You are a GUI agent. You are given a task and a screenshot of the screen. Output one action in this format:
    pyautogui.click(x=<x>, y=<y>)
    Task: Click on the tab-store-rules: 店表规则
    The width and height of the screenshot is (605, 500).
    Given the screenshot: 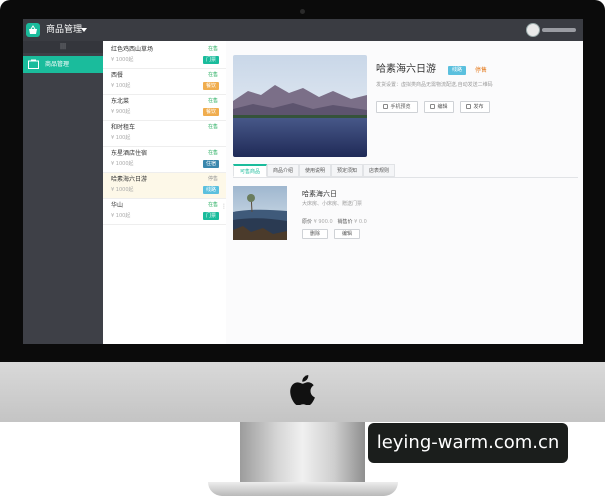 What is the action you would take?
    pyautogui.click(x=379, y=170)
    